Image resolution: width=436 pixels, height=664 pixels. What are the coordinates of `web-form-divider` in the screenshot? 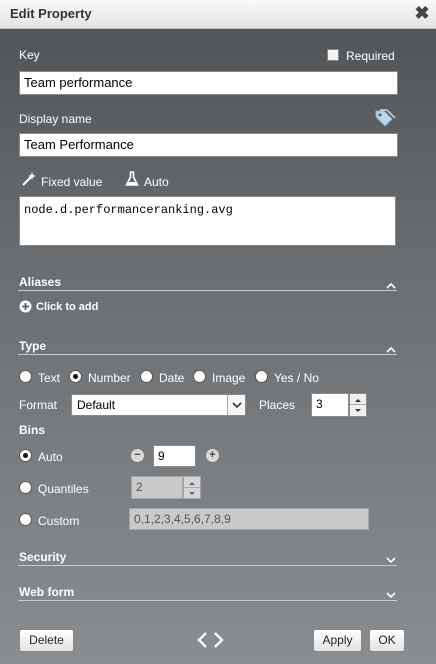 It's located at (207, 600).